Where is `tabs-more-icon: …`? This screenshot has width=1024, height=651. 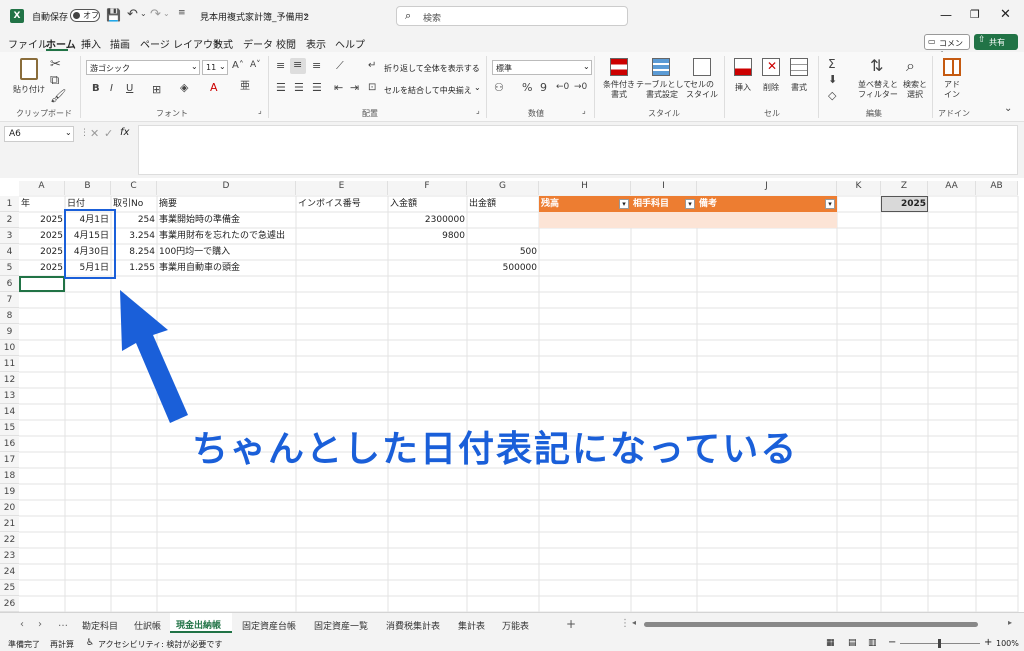 tabs-more-icon: … is located at coordinates (63, 623).